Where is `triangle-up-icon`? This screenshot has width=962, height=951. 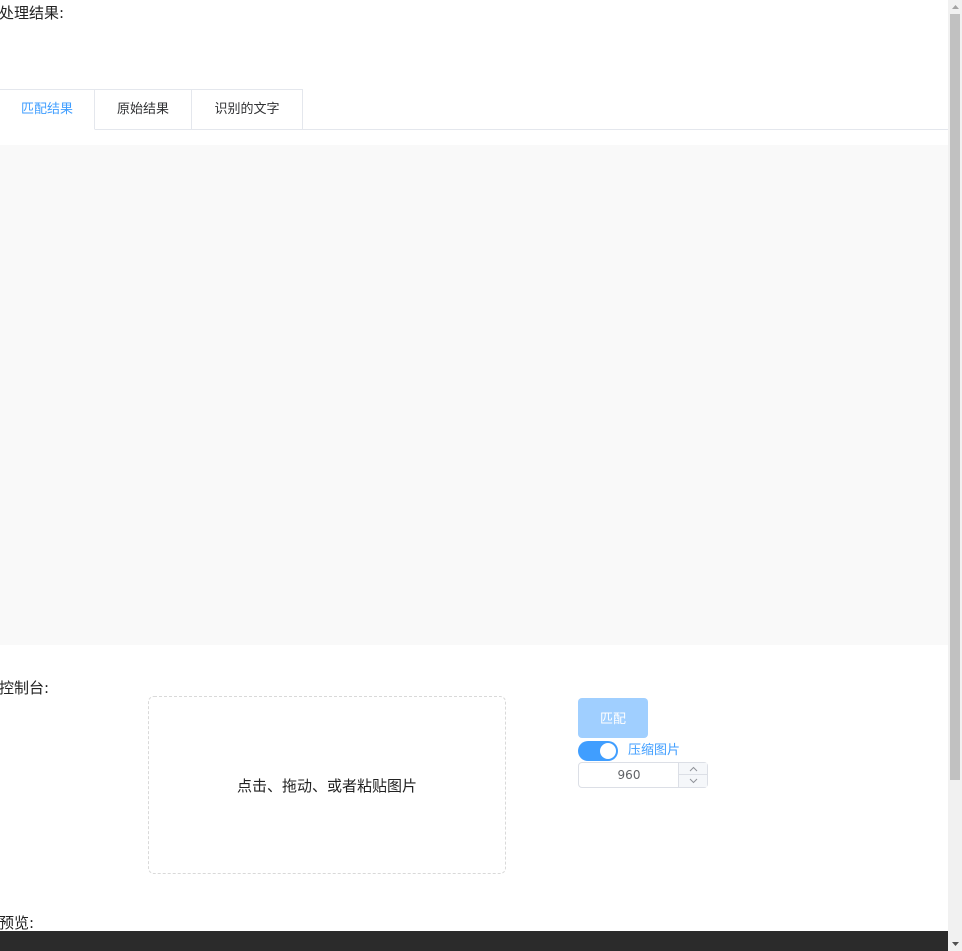
triangle-up-icon is located at coordinates (955, 7).